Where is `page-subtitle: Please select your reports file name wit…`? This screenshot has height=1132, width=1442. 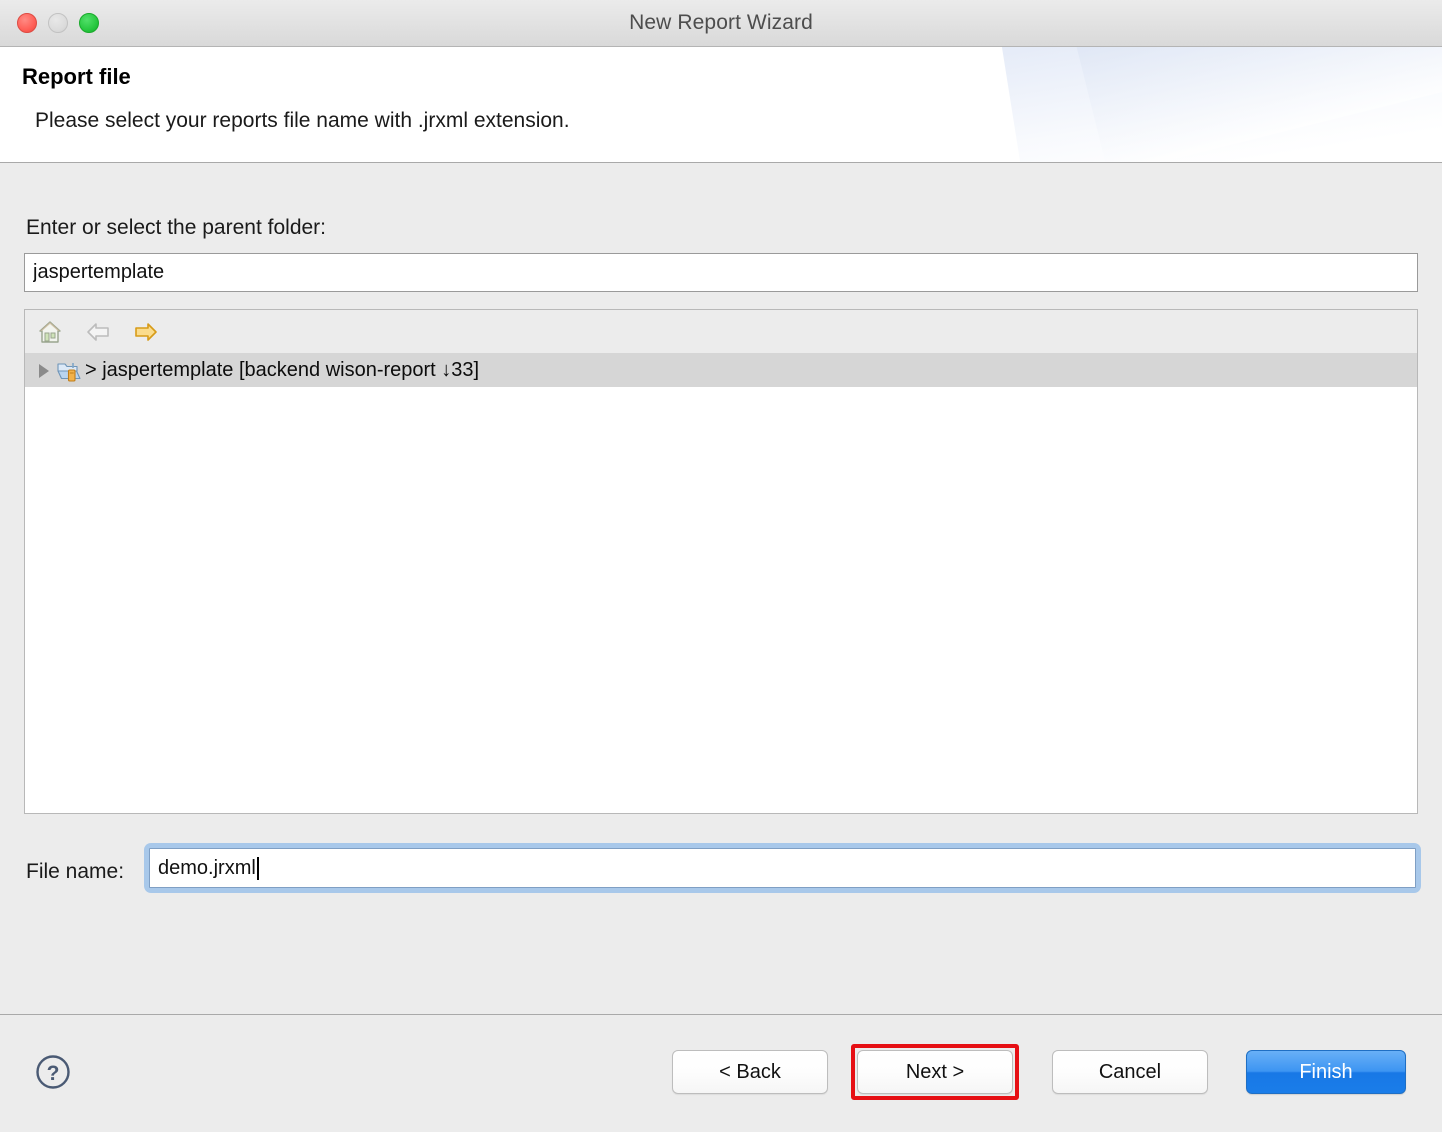
page-subtitle: Please select your reports file name wit… is located at coordinates (302, 120).